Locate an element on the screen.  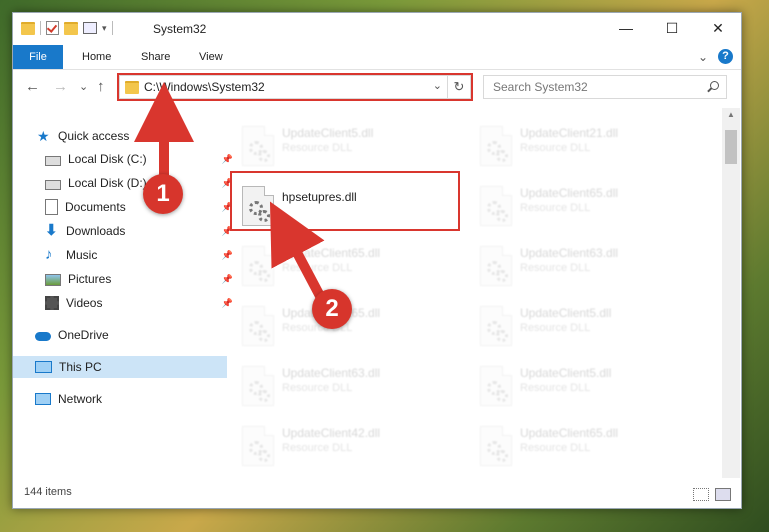
scrollbar-thumb is located at coordinates (731, 147).